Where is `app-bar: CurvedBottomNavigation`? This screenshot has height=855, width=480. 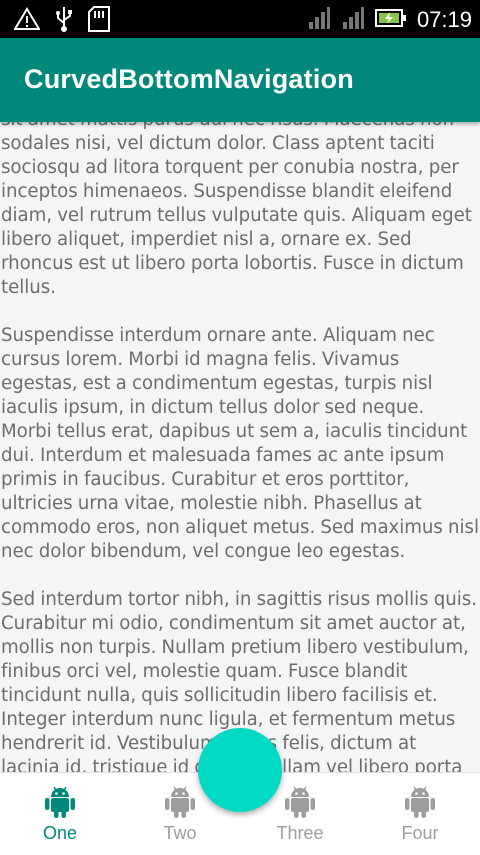 app-bar: CurvedBottomNavigation is located at coordinates (240, 80).